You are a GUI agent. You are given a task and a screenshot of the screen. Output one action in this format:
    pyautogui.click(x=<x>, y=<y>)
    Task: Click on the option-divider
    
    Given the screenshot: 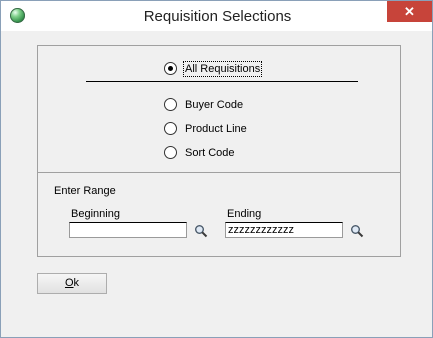 What is the action you would take?
    pyautogui.click(x=222, y=81)
    